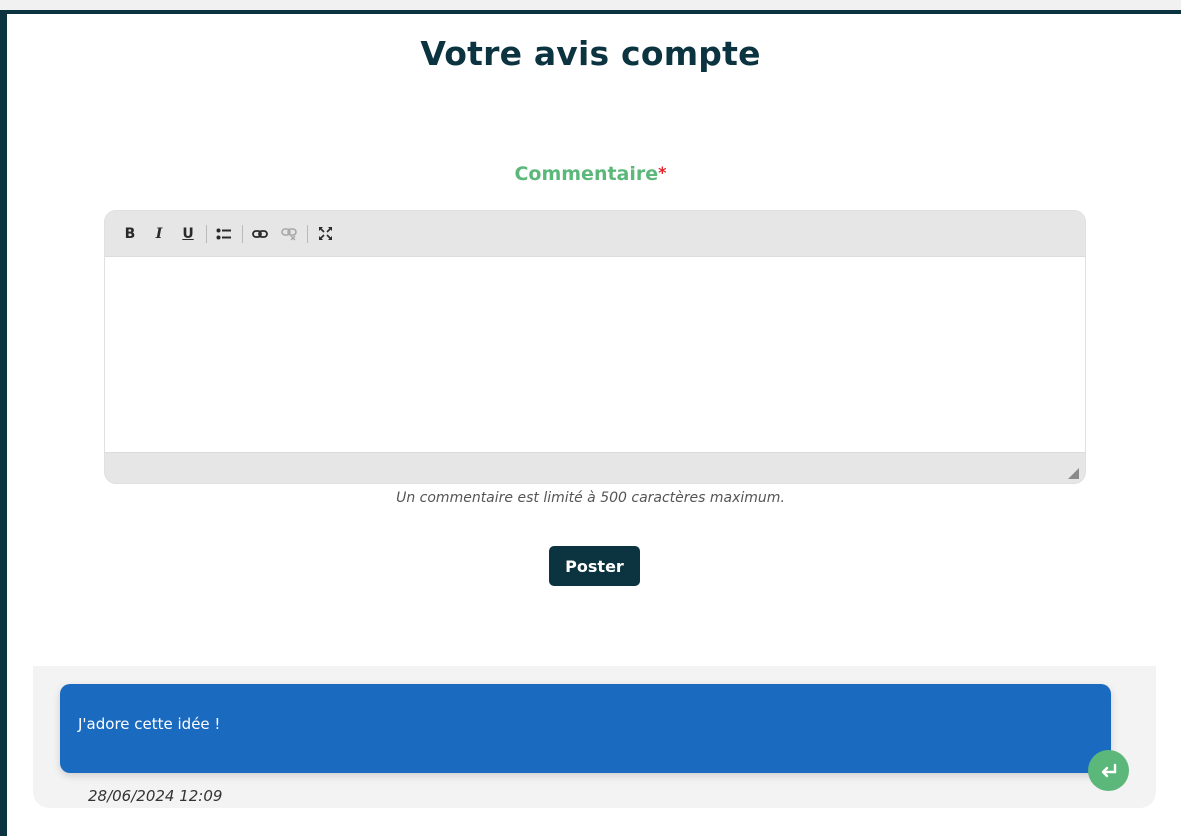  I want to click on italic-button: I, so click(159, 234).